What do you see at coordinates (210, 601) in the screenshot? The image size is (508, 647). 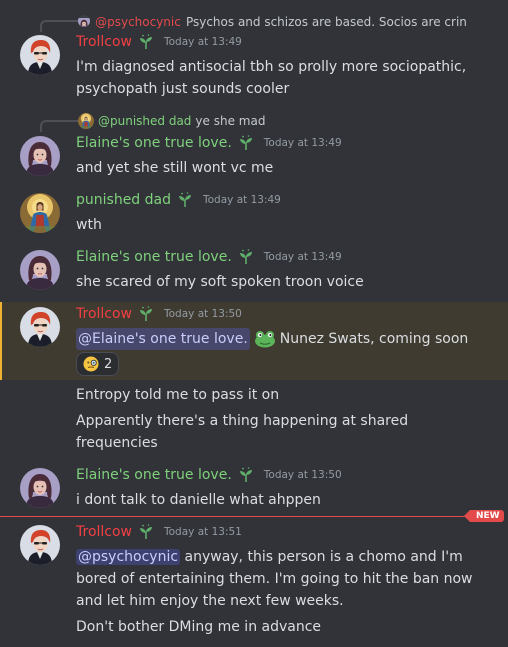 I see `message-line: and let him enjoy the next few weeks.` at bounding box center [210, 601].